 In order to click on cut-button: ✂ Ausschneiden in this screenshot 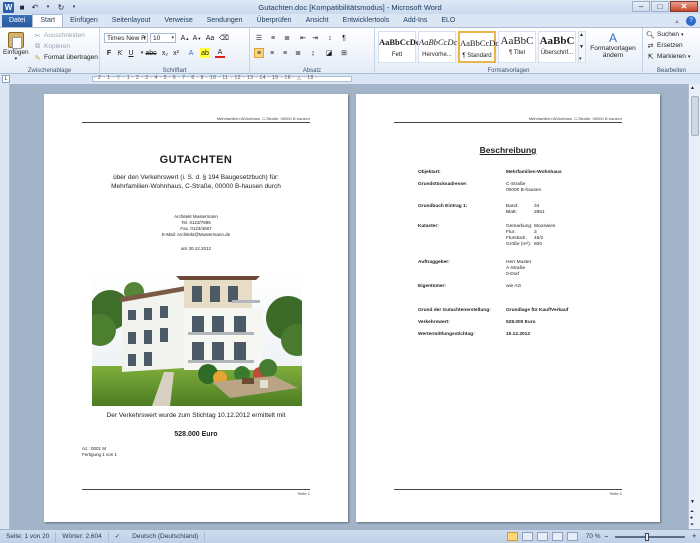, I will do `click(59, 35)`.